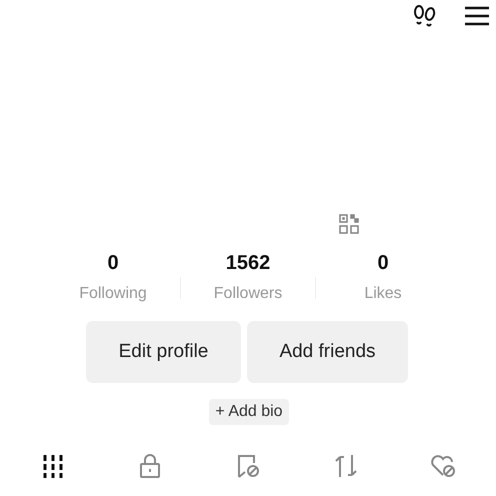  Describe the element at coordinates (477, 16) in the screenshot. I see `menu-icon` at that location.